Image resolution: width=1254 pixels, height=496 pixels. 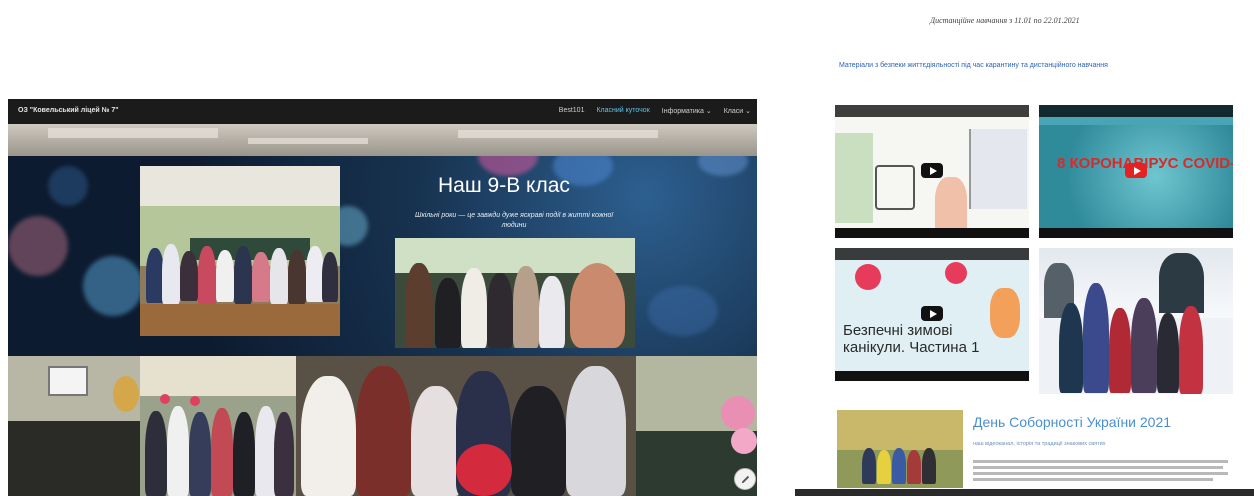 I want to click on video-safety-cartoon, so click(x=932, y=171).